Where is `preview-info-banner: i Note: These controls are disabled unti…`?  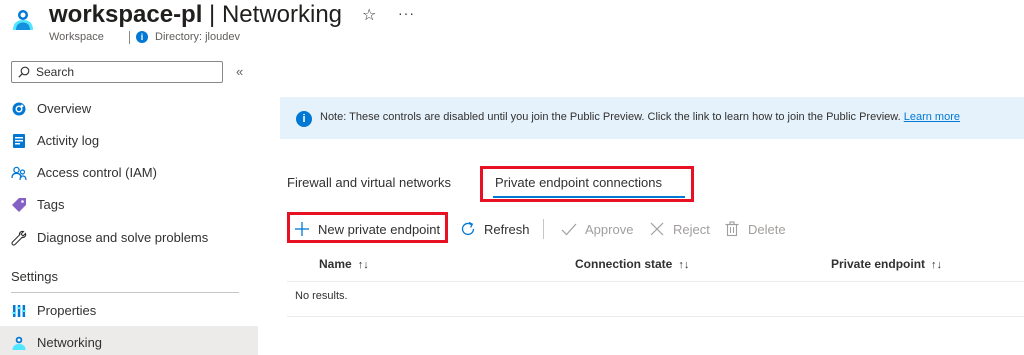 preview-info-banner: i Note: These controls are disabled unti… is located at coordinates (652, 118).